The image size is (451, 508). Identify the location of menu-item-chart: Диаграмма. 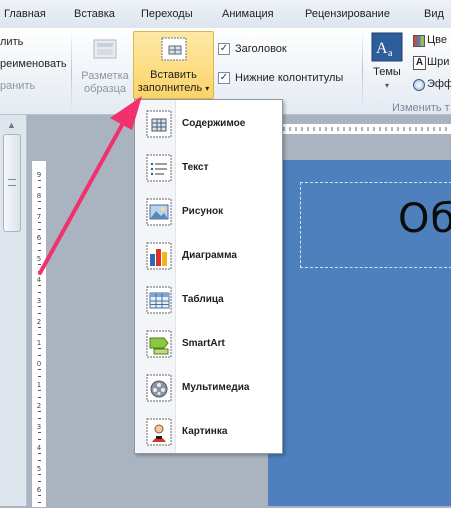
(208, 256).